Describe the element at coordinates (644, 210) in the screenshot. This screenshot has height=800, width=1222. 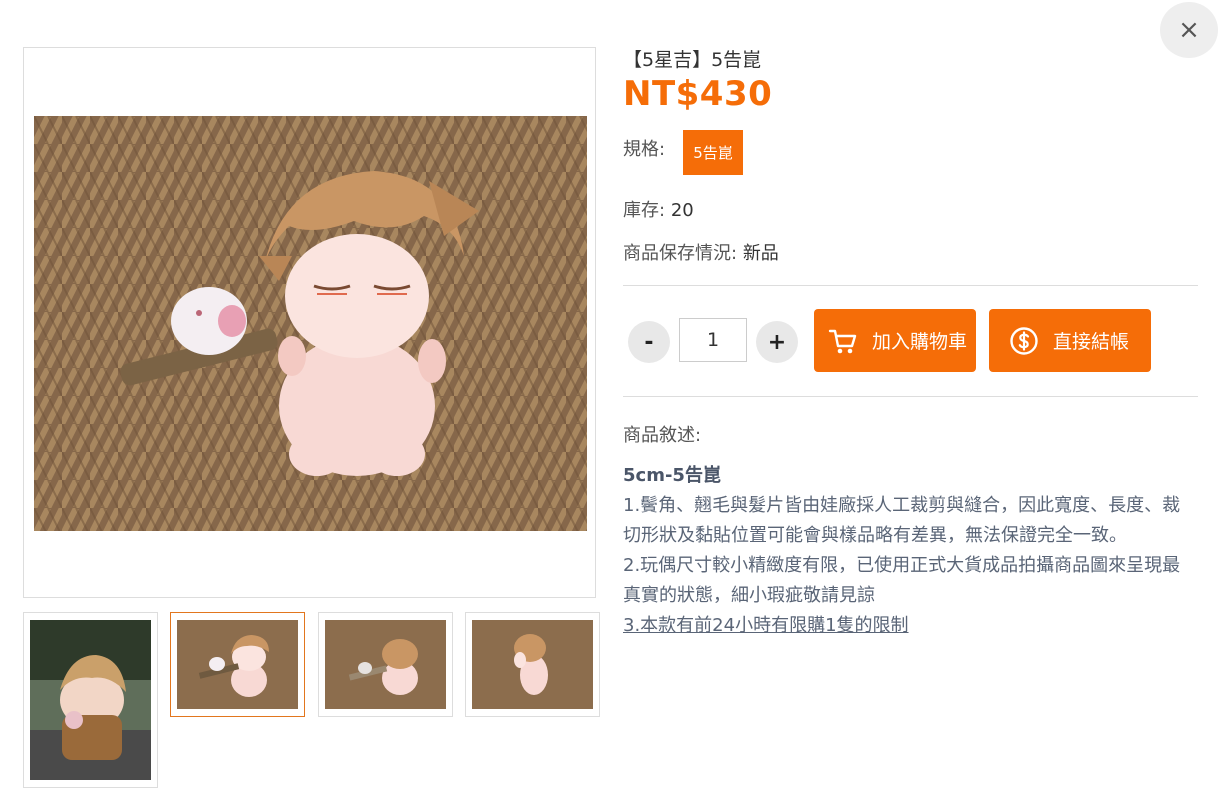
I see `stock-label: 庫存:` at that location.